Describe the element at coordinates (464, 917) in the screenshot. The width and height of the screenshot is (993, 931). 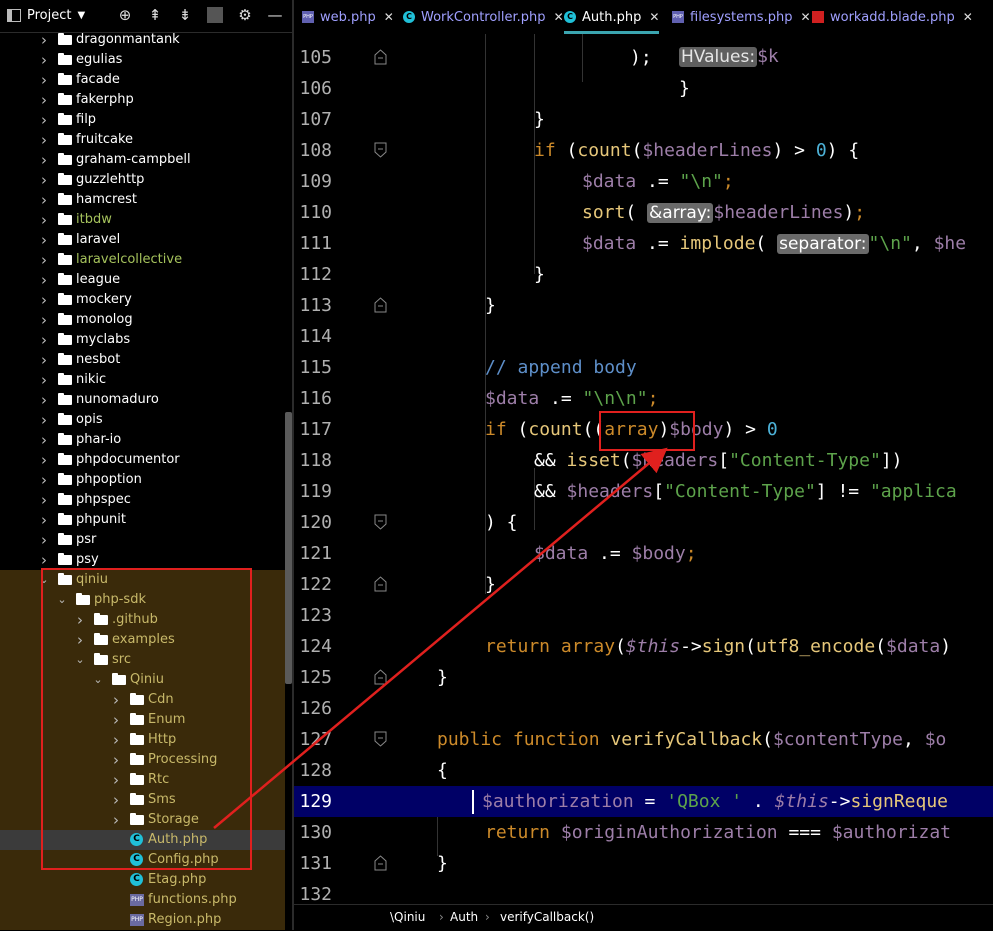
I see `breadcrumb-class: Auth` at that location.